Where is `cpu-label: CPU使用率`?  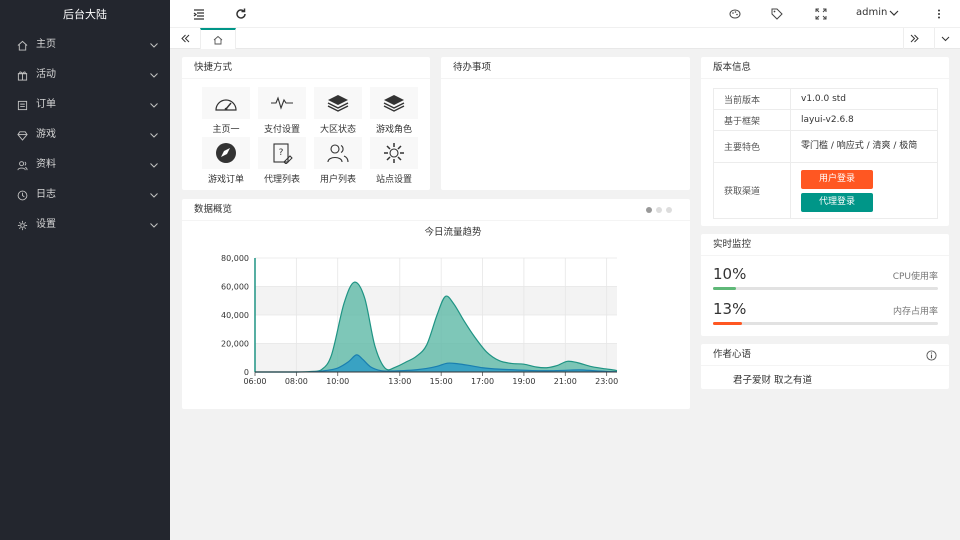
cpu-label: CPU使用率 is located at coordinates (915, 277).